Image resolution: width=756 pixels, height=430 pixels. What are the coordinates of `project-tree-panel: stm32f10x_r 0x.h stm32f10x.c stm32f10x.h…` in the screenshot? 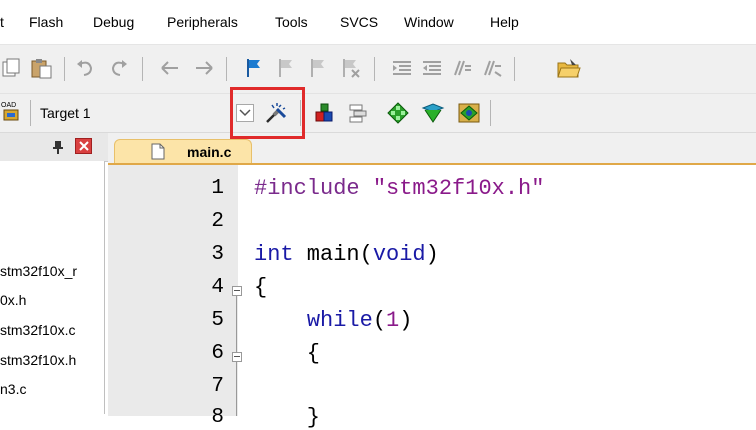 It's located at (52, 287).